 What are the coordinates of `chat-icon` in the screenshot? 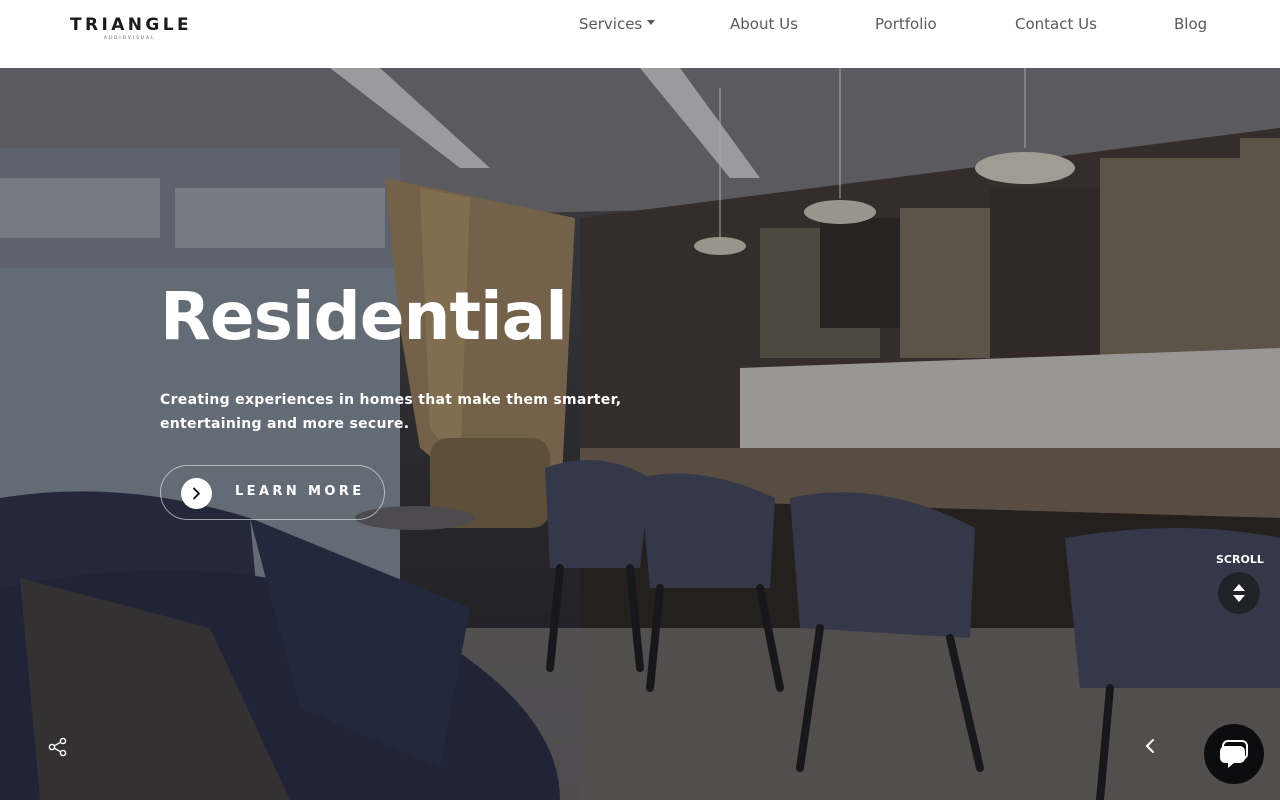 It's located at (1234, 754).